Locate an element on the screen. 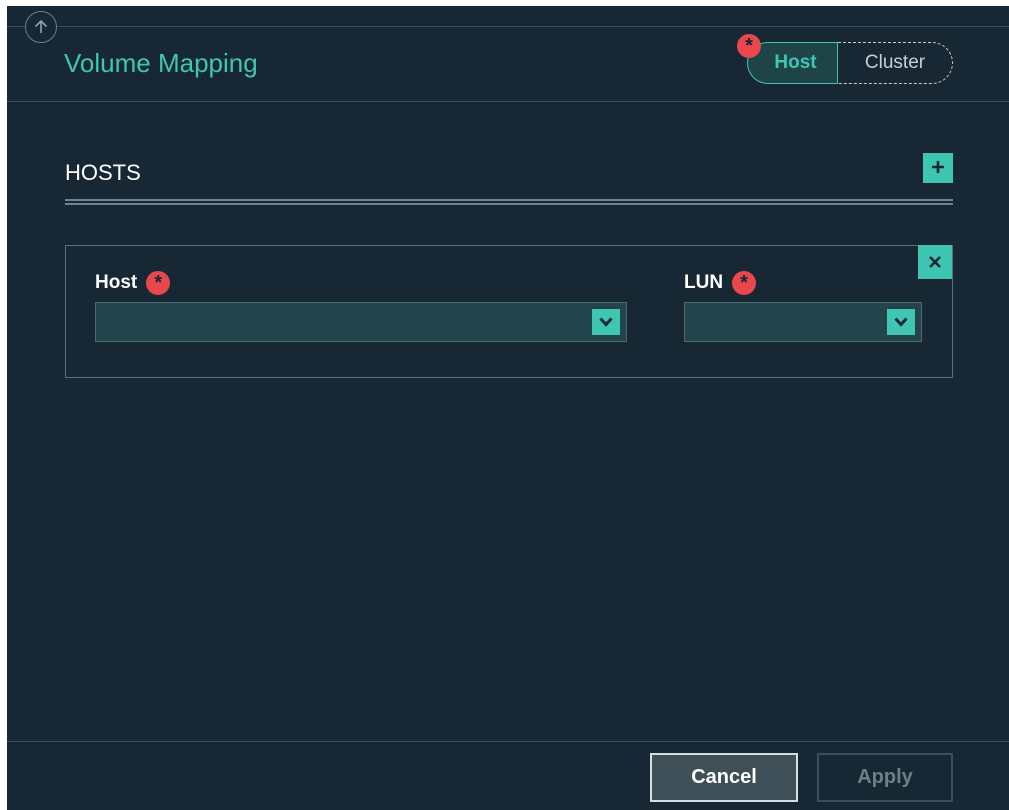 The image size is (1009, 810). plus-icon is located at coordinates (938, 168).